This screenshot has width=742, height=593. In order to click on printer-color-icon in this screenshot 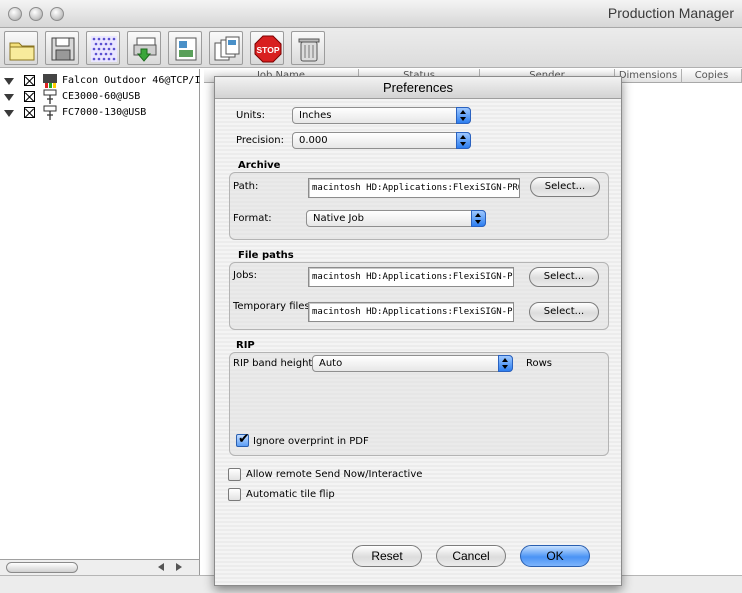, I will do `click(50, 81)`.